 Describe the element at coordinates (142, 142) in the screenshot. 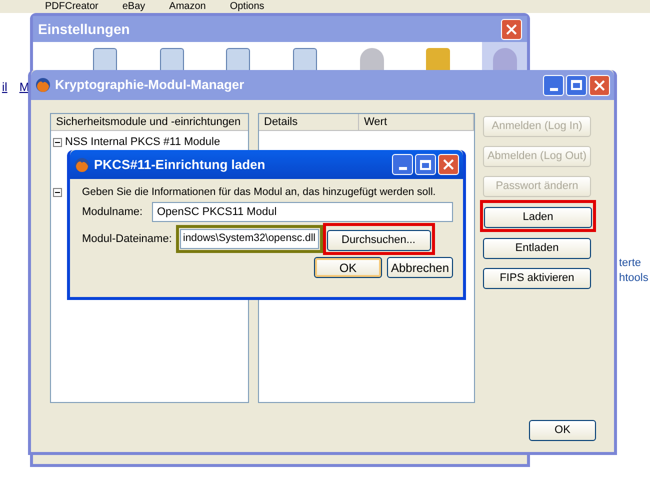

I see `tree-item: NSS Internal PKCS #11 Module` at that location.